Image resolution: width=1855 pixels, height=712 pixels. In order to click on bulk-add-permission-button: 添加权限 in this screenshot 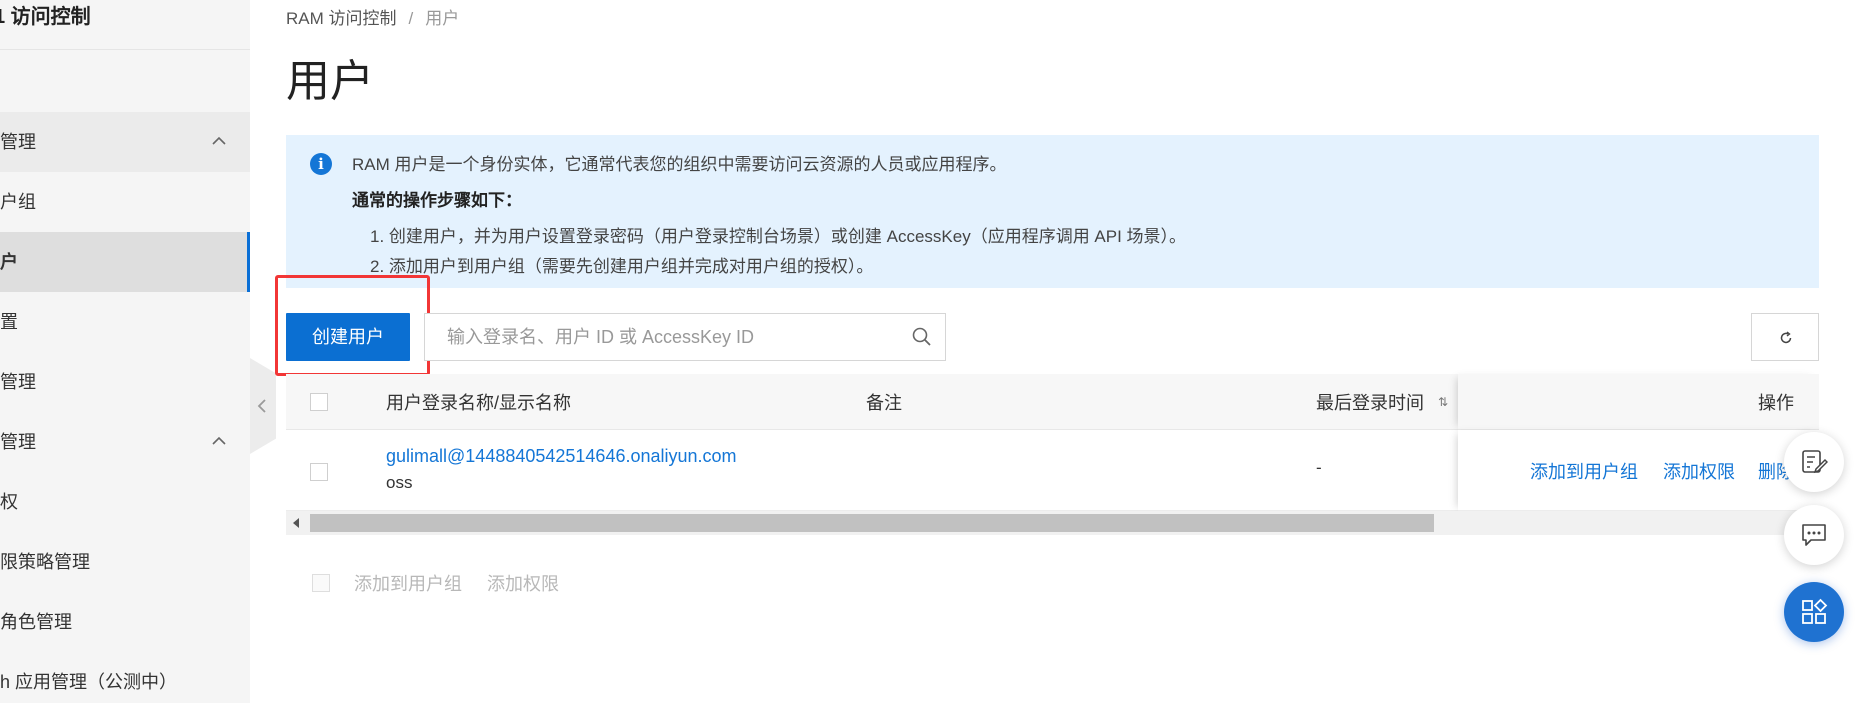, I will do `click(523, 583)`.